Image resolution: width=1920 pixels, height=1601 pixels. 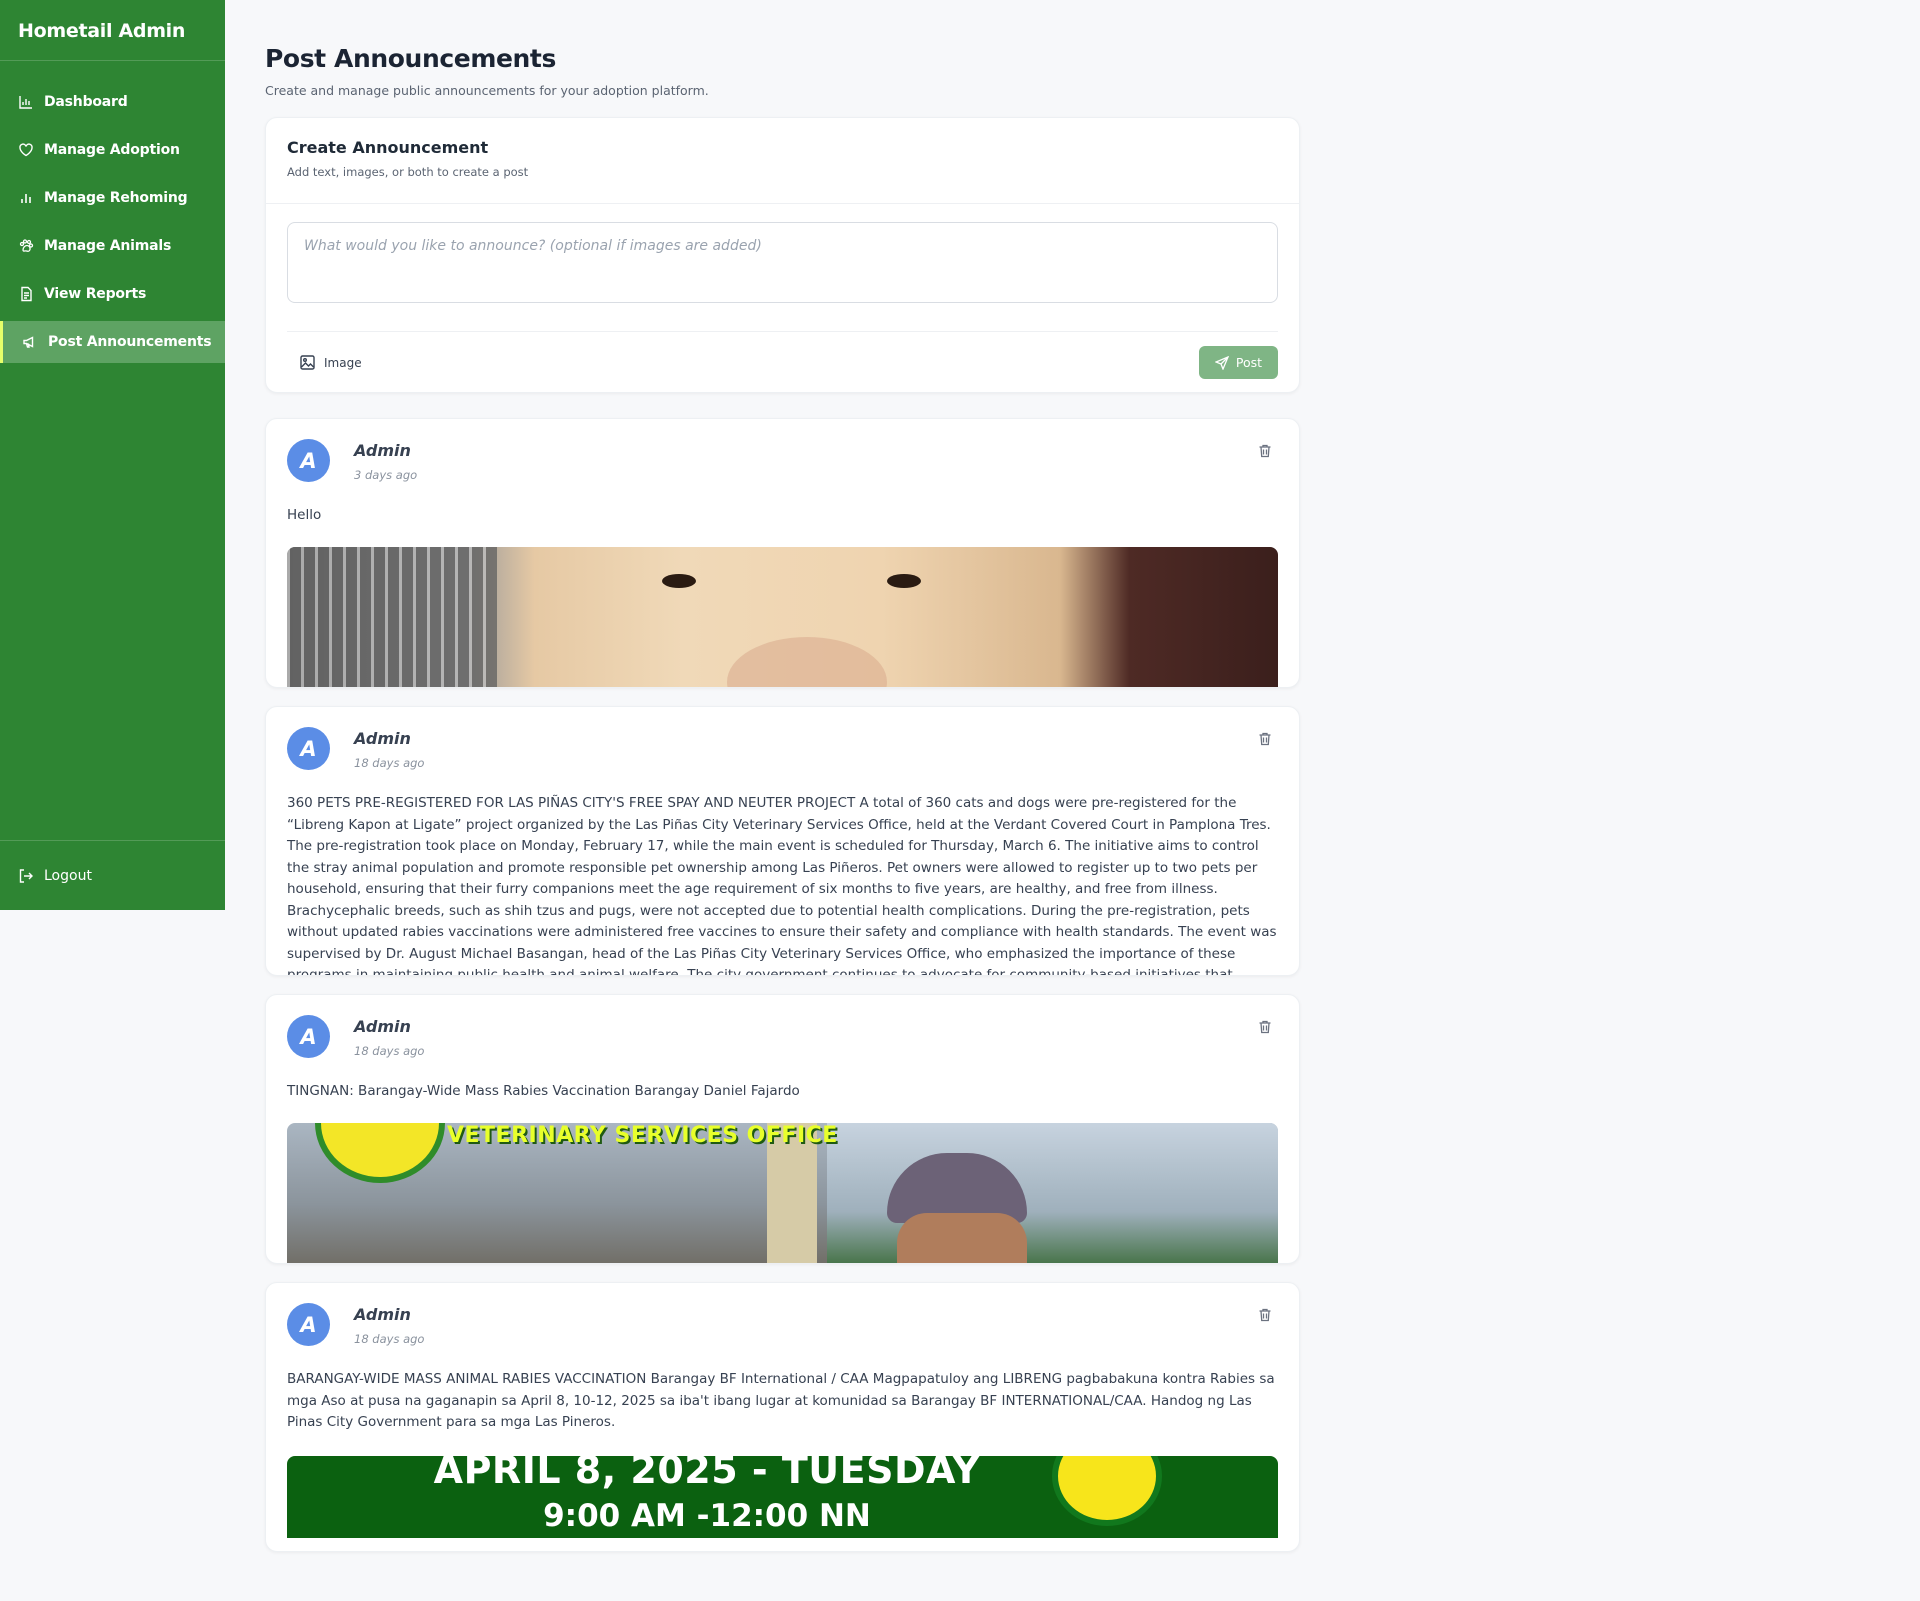 I want to click on announcement-post: A Admin 3 days ago Hello, so click(x=782, y=553).